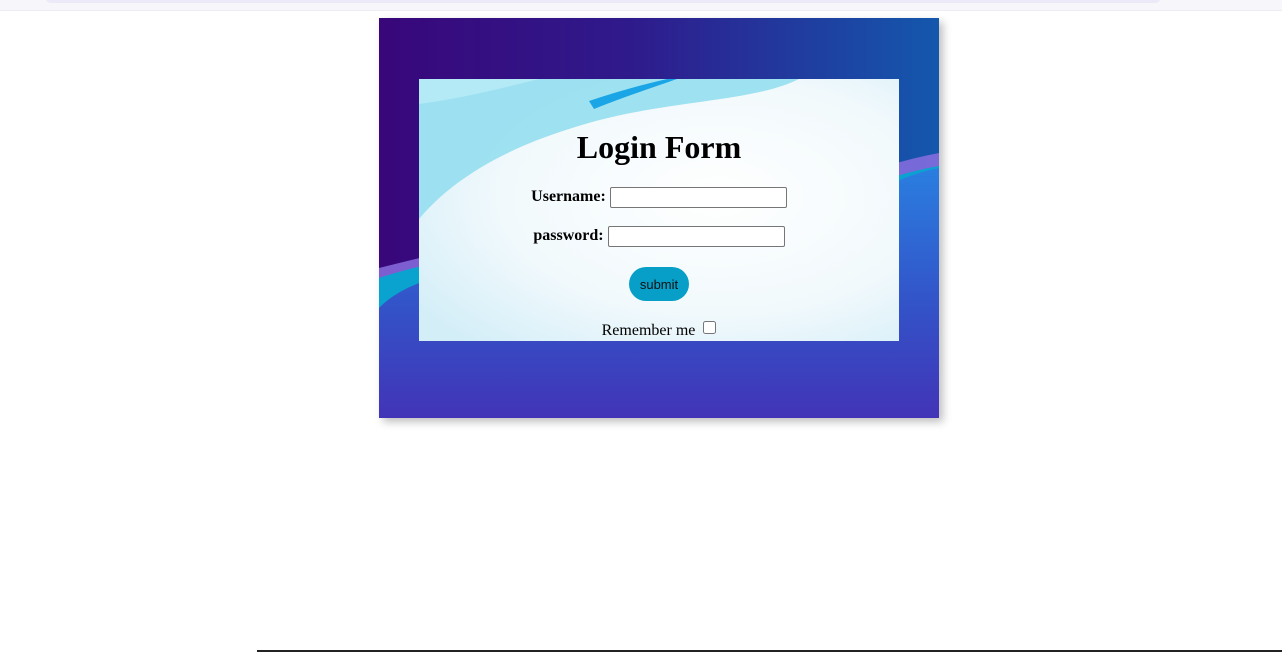 This screenshot has height=652, width=1282. I want to click on remember-label: Remember me, so click(648, 330).